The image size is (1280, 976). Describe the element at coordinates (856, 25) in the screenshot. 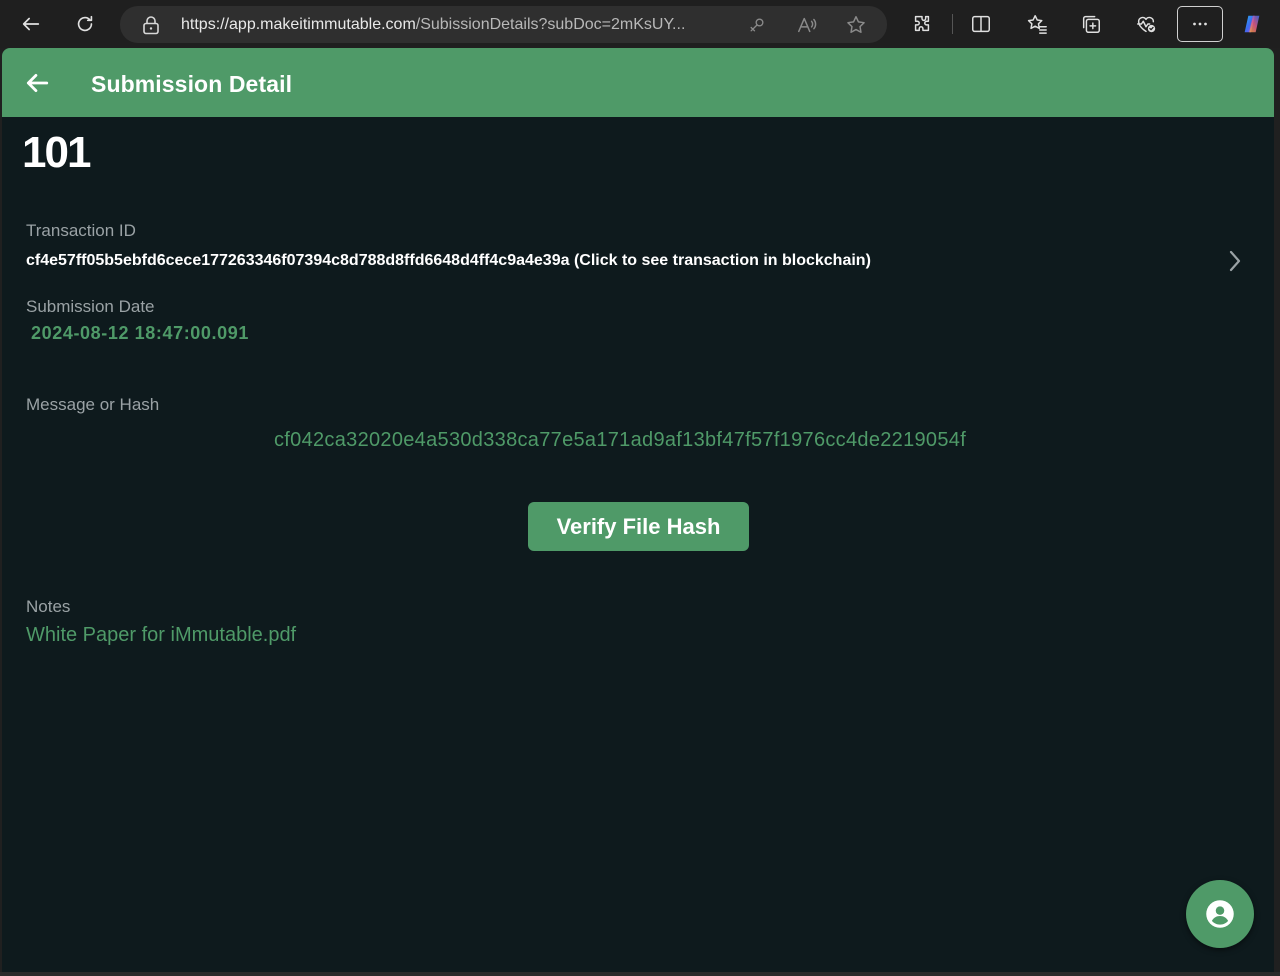

I see `favorite-star-icon` at that location.